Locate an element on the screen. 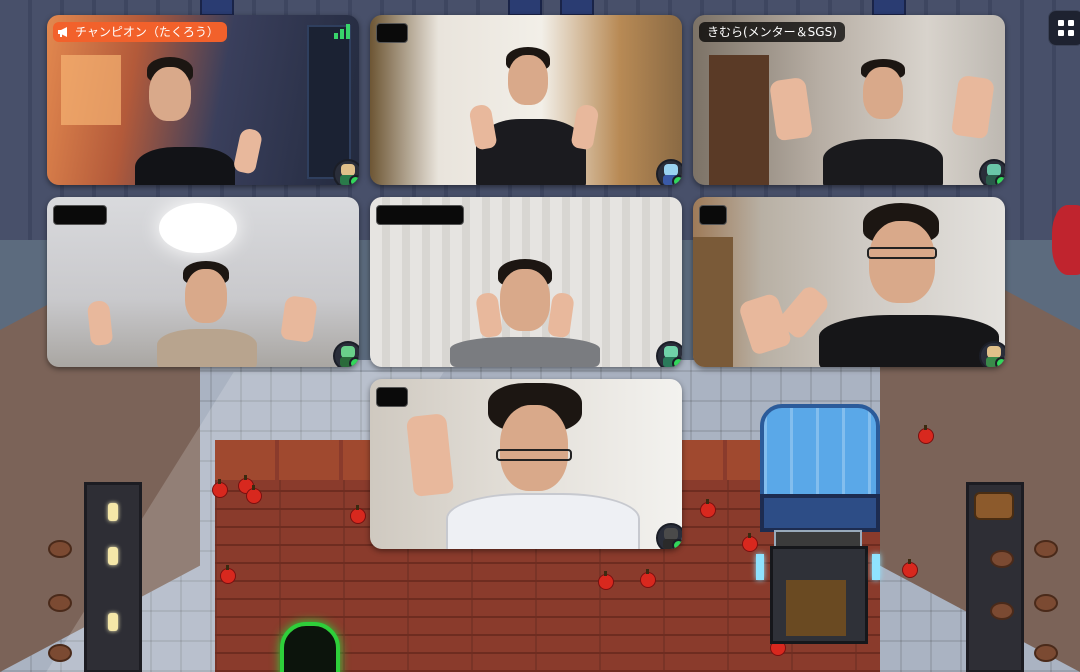 The width and height of the screenshot is (1080, 672). grid-view-icon is located at coordinates (1061, 23).